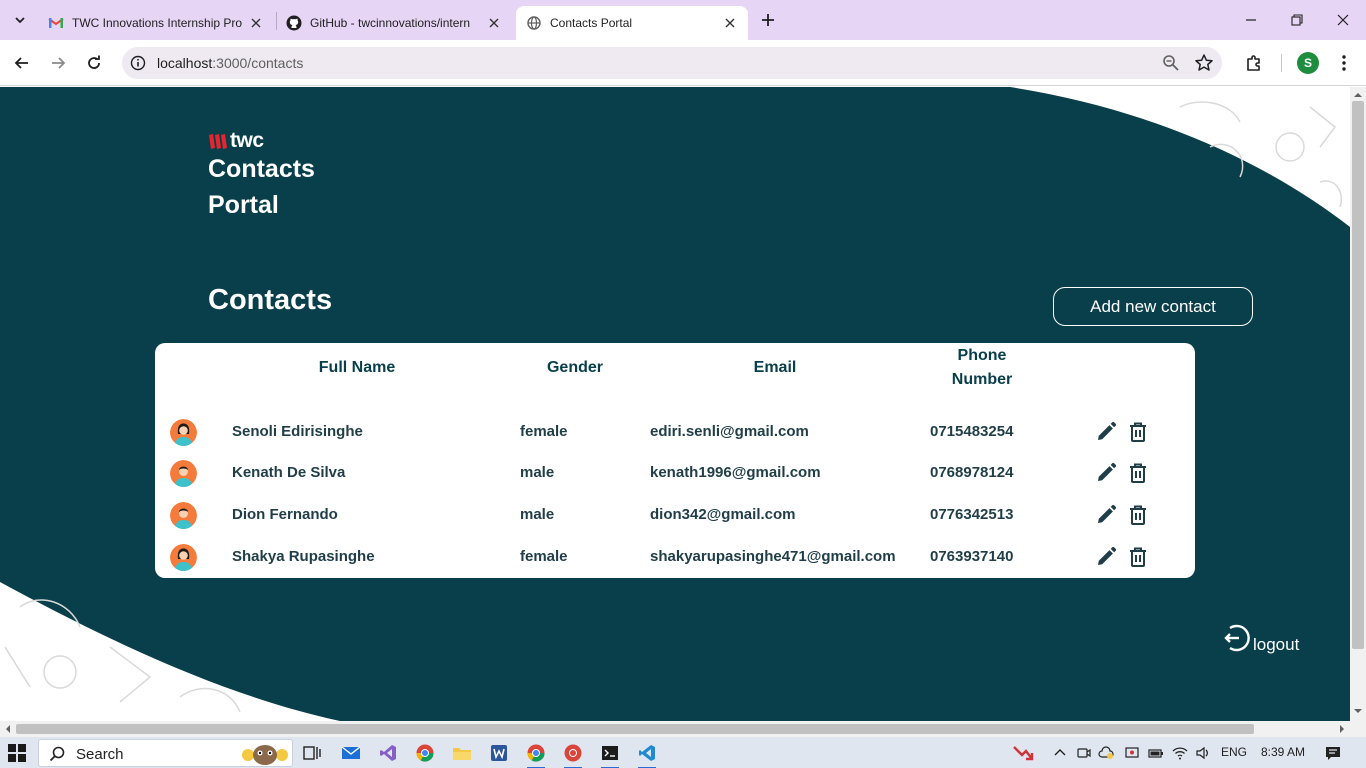 Image resolution: width=1366 pixels, height=768 pixels. Describe the element at coordinates (972, 514) in the screenshot. I see `contact-phone: 0776342513` at that location.